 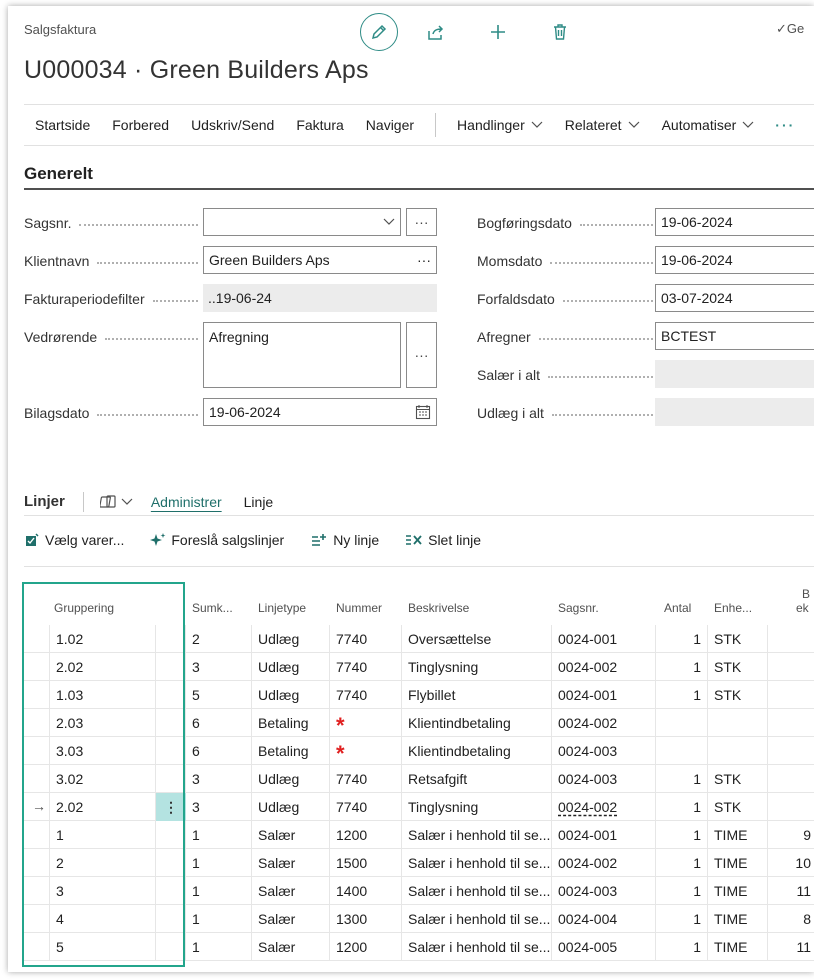 What do you see at coordinates (219, 639) in the screenshot?
I see `cell-sumkode: 2` at bounding box center [219, 639].